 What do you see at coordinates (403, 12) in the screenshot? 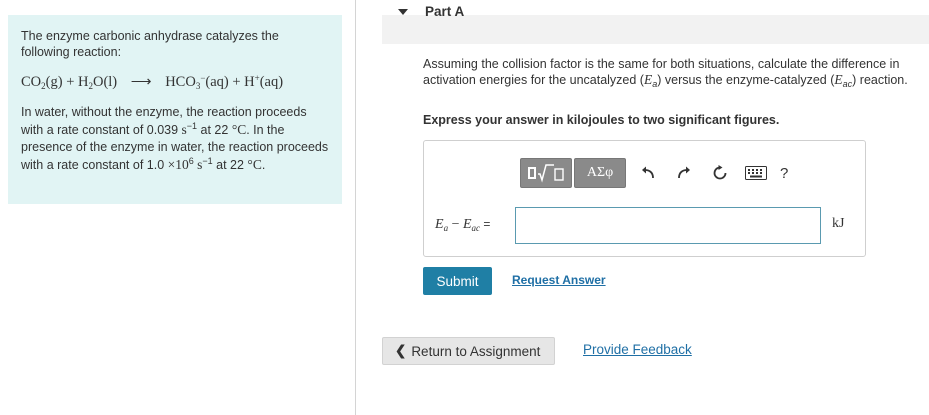
I see `caret-down-icon` at bounding box center [403, 12].